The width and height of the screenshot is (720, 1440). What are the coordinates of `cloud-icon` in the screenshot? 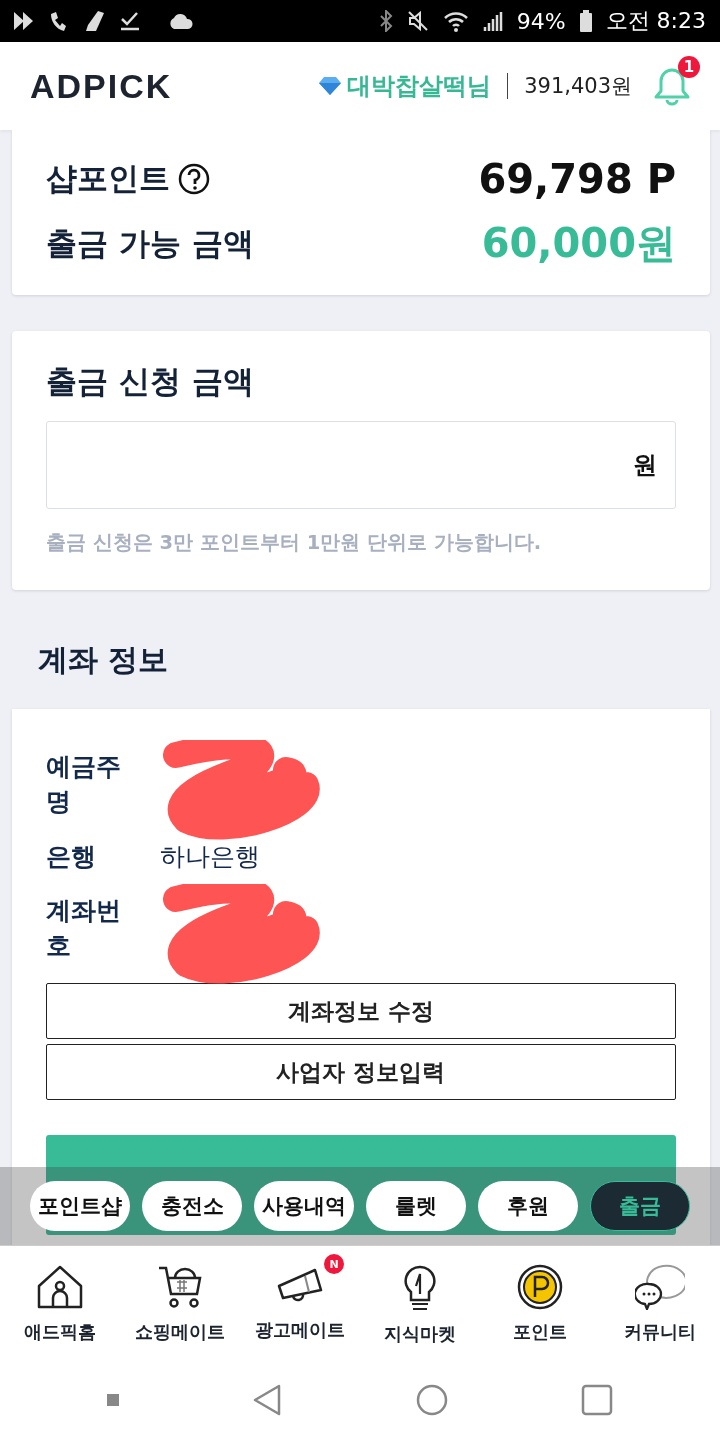 It's located at (181, 21).